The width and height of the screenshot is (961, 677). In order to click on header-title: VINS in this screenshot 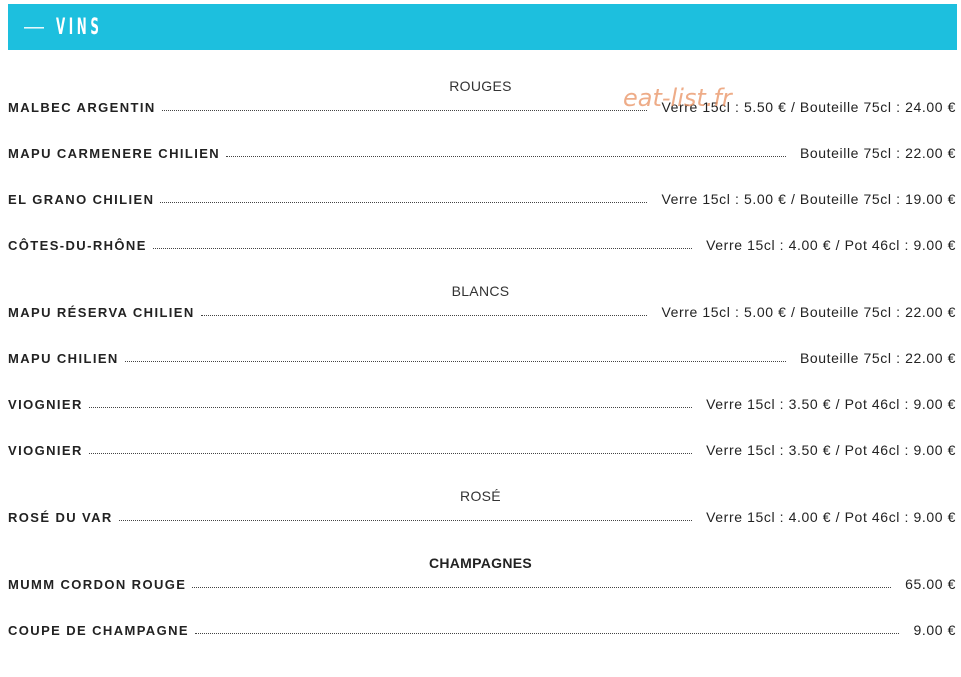, I will do `click(79, 27)`.